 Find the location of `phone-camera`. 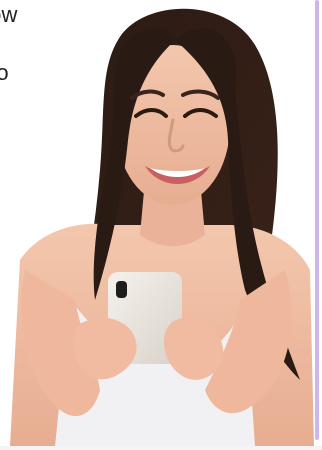

phone-camera is located at coordinates (121, 289).